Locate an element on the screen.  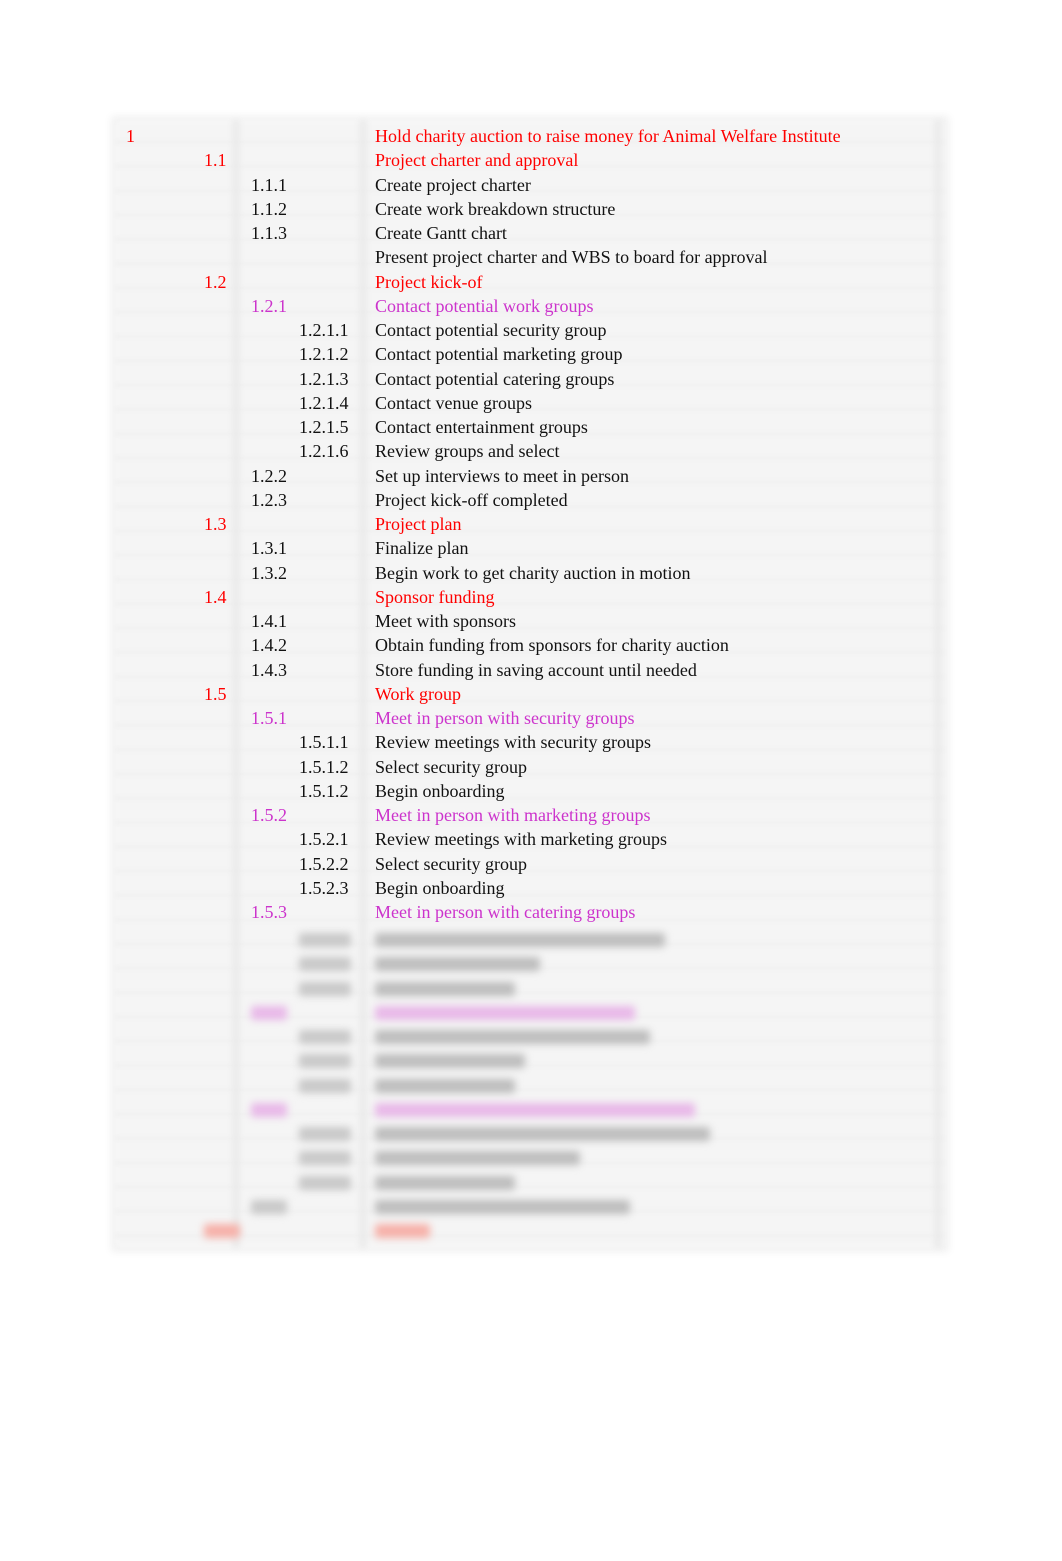
wbs-row: 1.3.1 Finalize plan is located at coordinates (530, 548).